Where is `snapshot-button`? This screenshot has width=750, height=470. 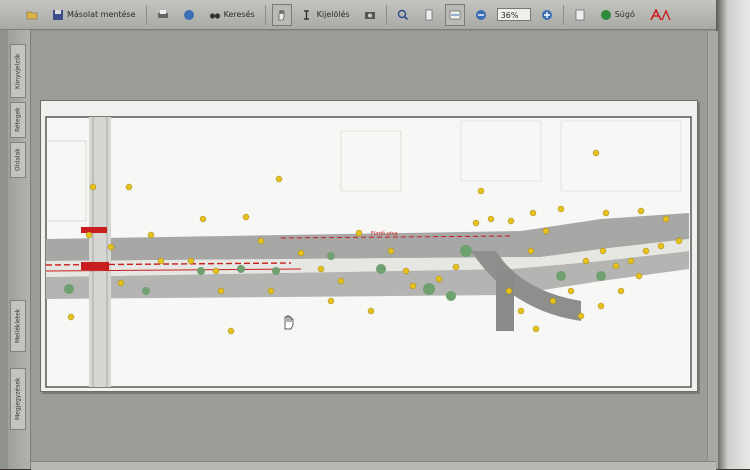 snapshot-button is located at coordinates (370, 15).